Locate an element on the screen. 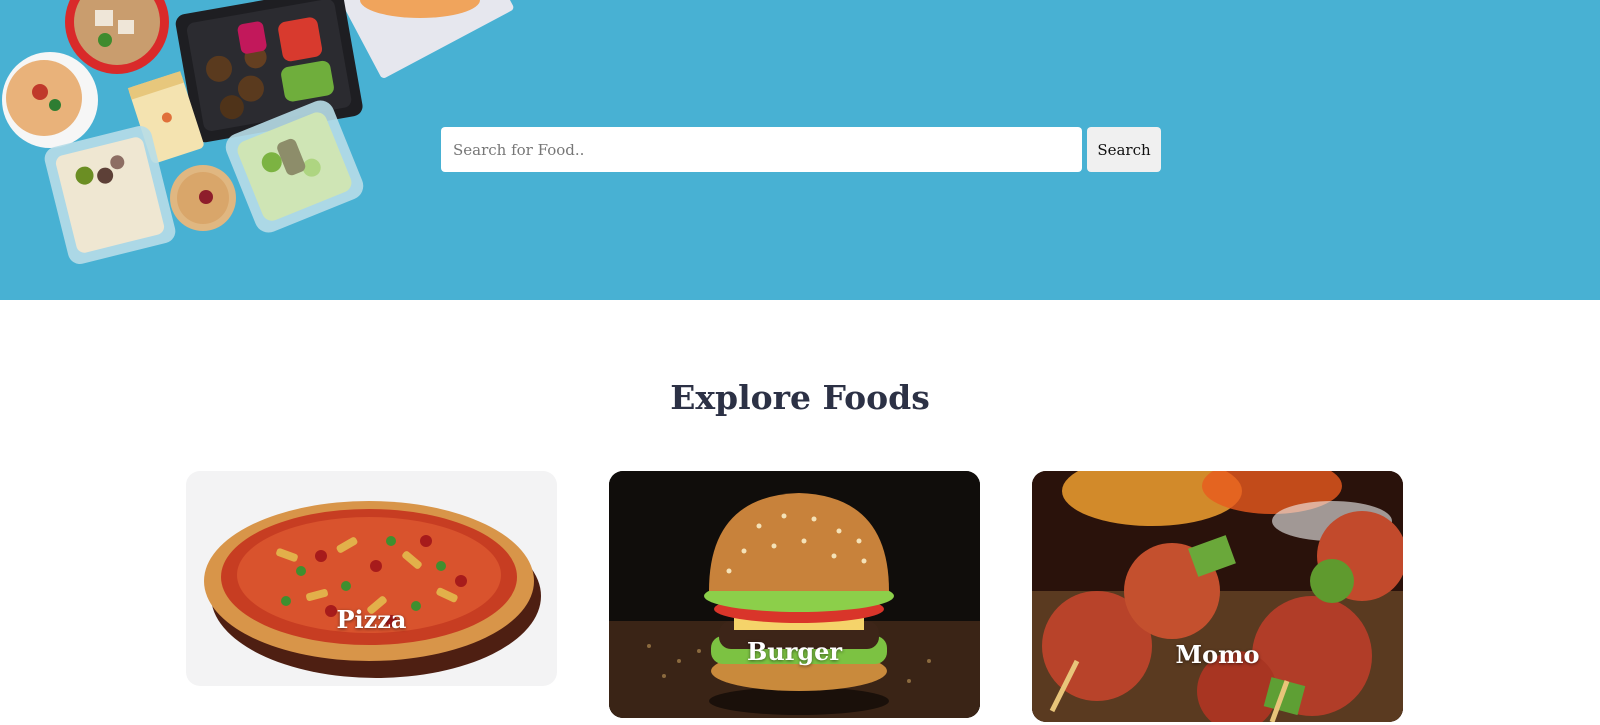 The height and width of the screenshot is (725, 1600). section-title: Explore Foods is located at coordinates (800, 397).